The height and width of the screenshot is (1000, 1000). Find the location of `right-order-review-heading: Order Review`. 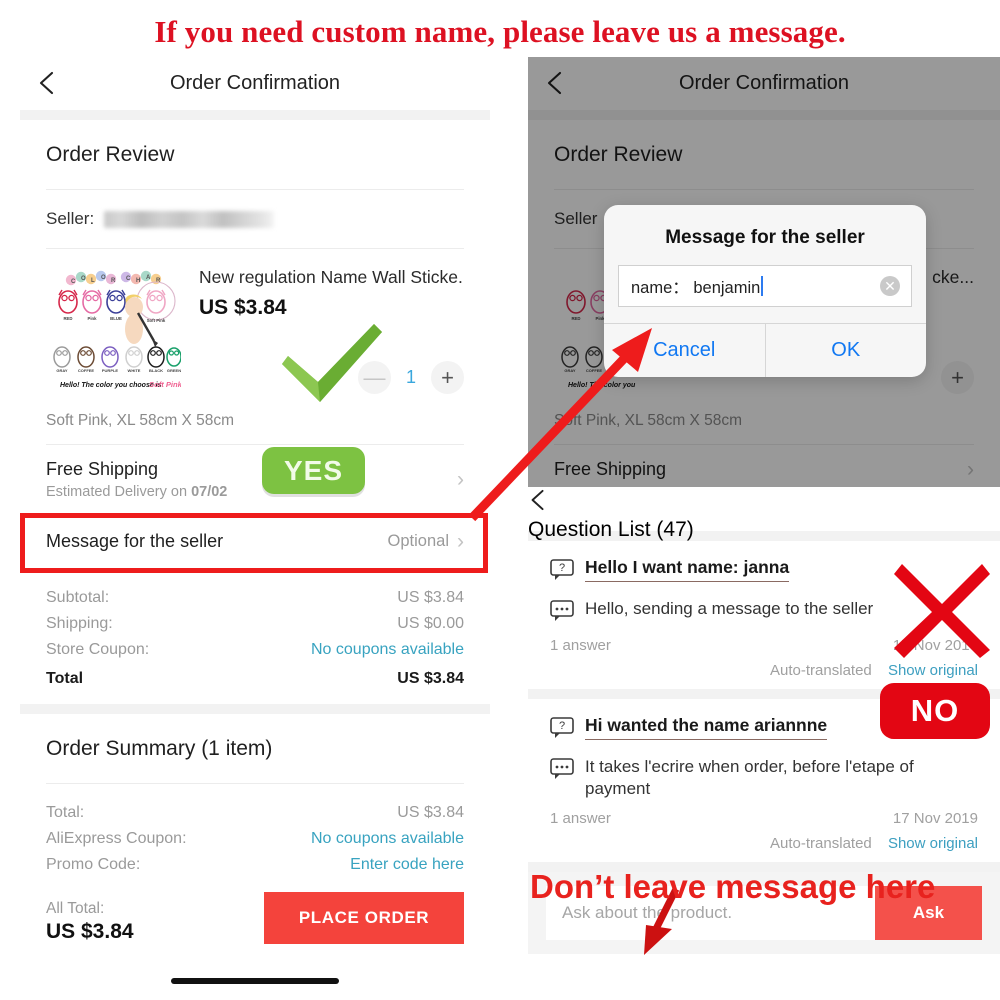

right-order-review-heading: Order Review is located at coordinates (618, 154).